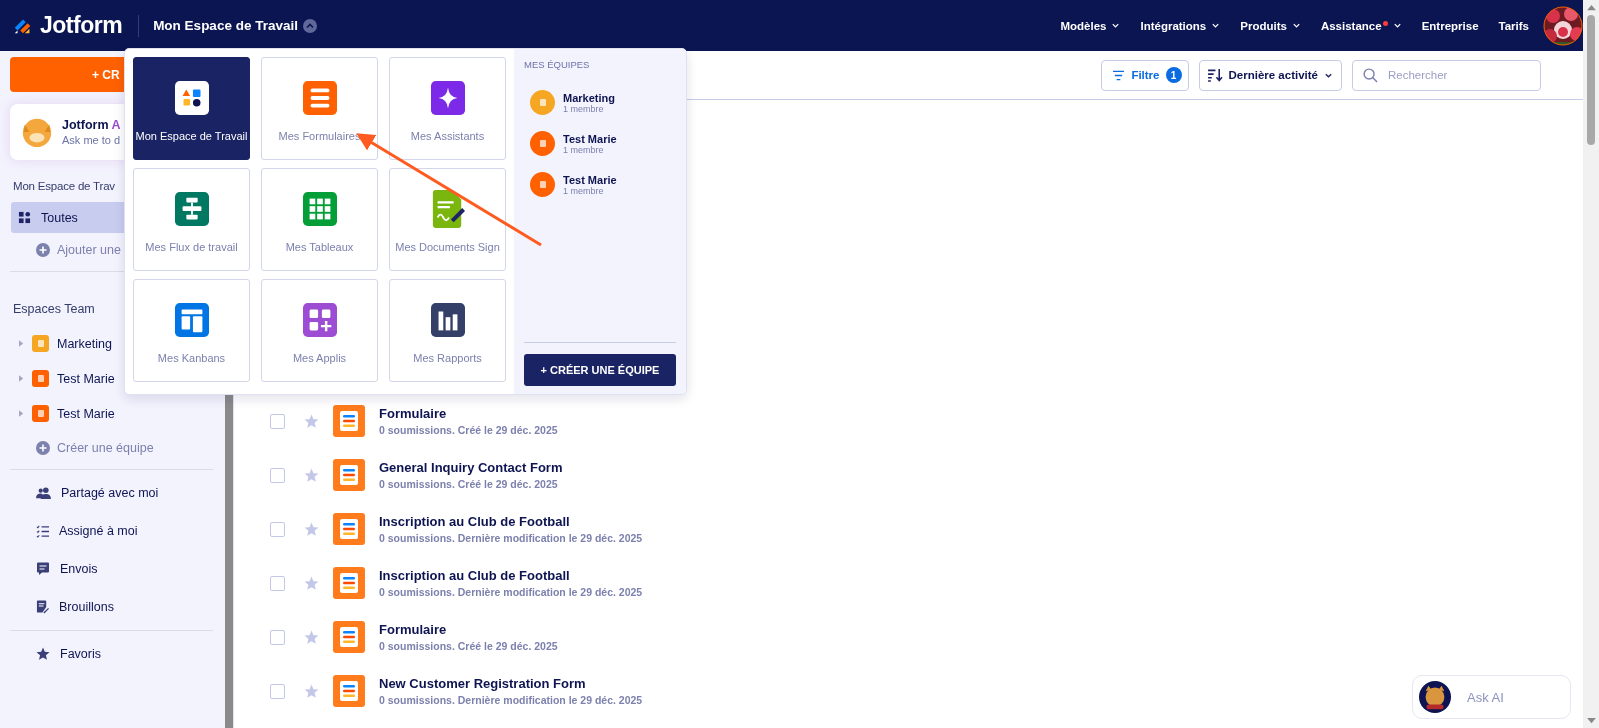 This screenshot has height=728, width=1599. I want to click on assistant-subtitle: Ask me to d, so click(91, 140).